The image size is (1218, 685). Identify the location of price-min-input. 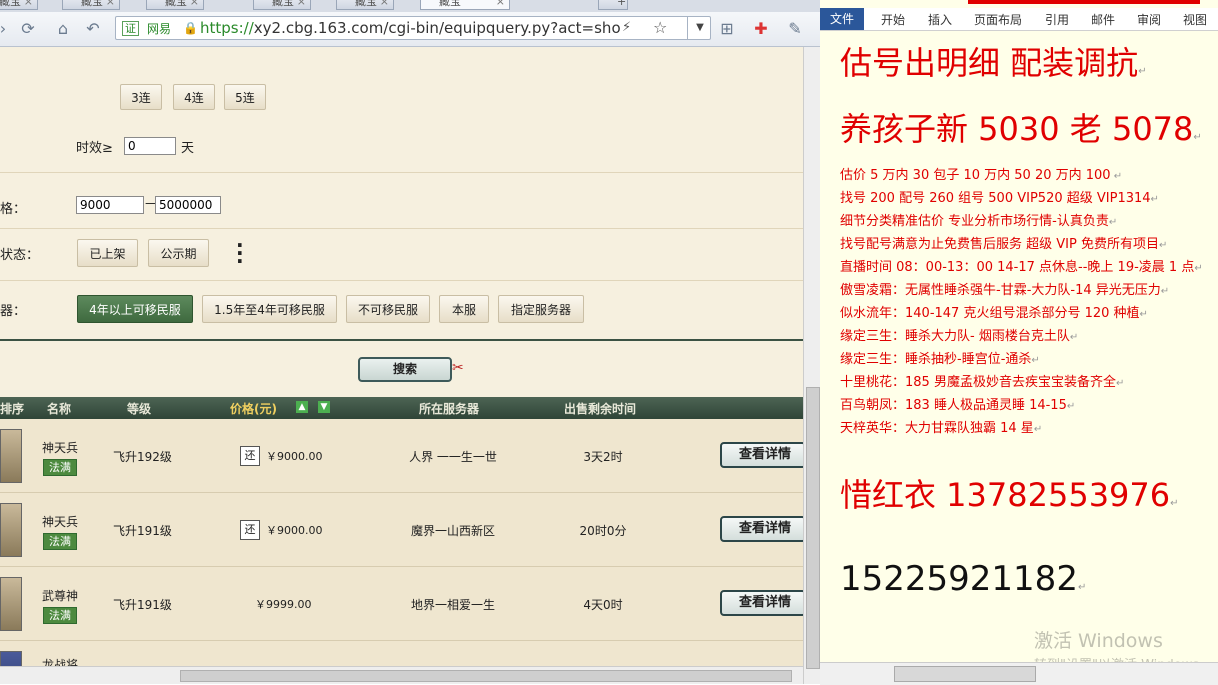
(110, 205).